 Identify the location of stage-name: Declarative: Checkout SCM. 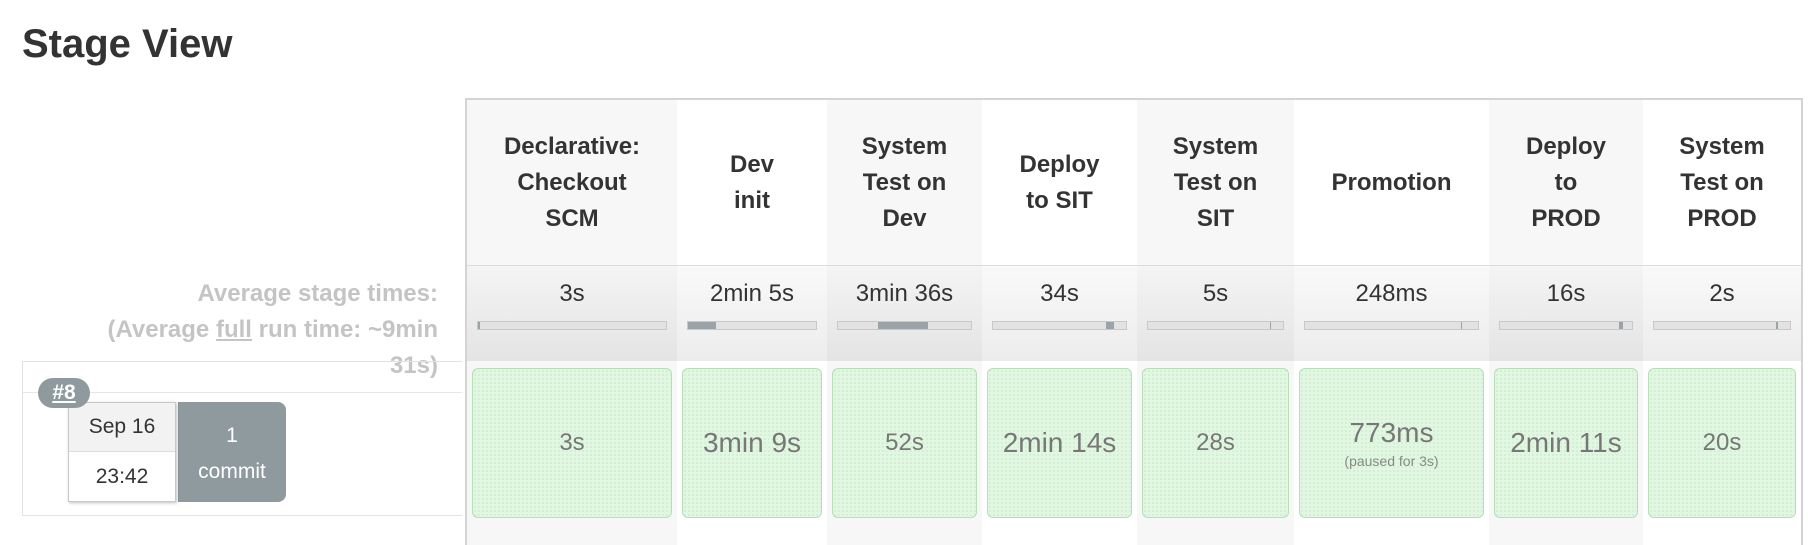
(572, 183).